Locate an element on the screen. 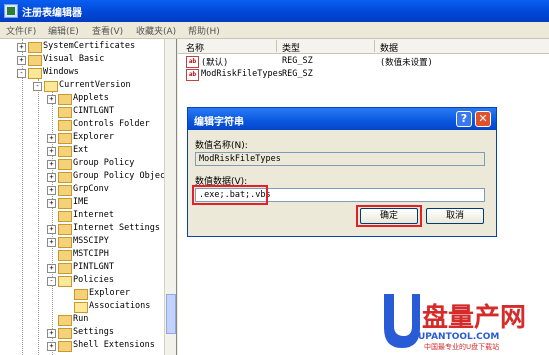 The height and width of the screenshot is (355, 549). column-header-name: 名称 is located at coordinates (195, 47).